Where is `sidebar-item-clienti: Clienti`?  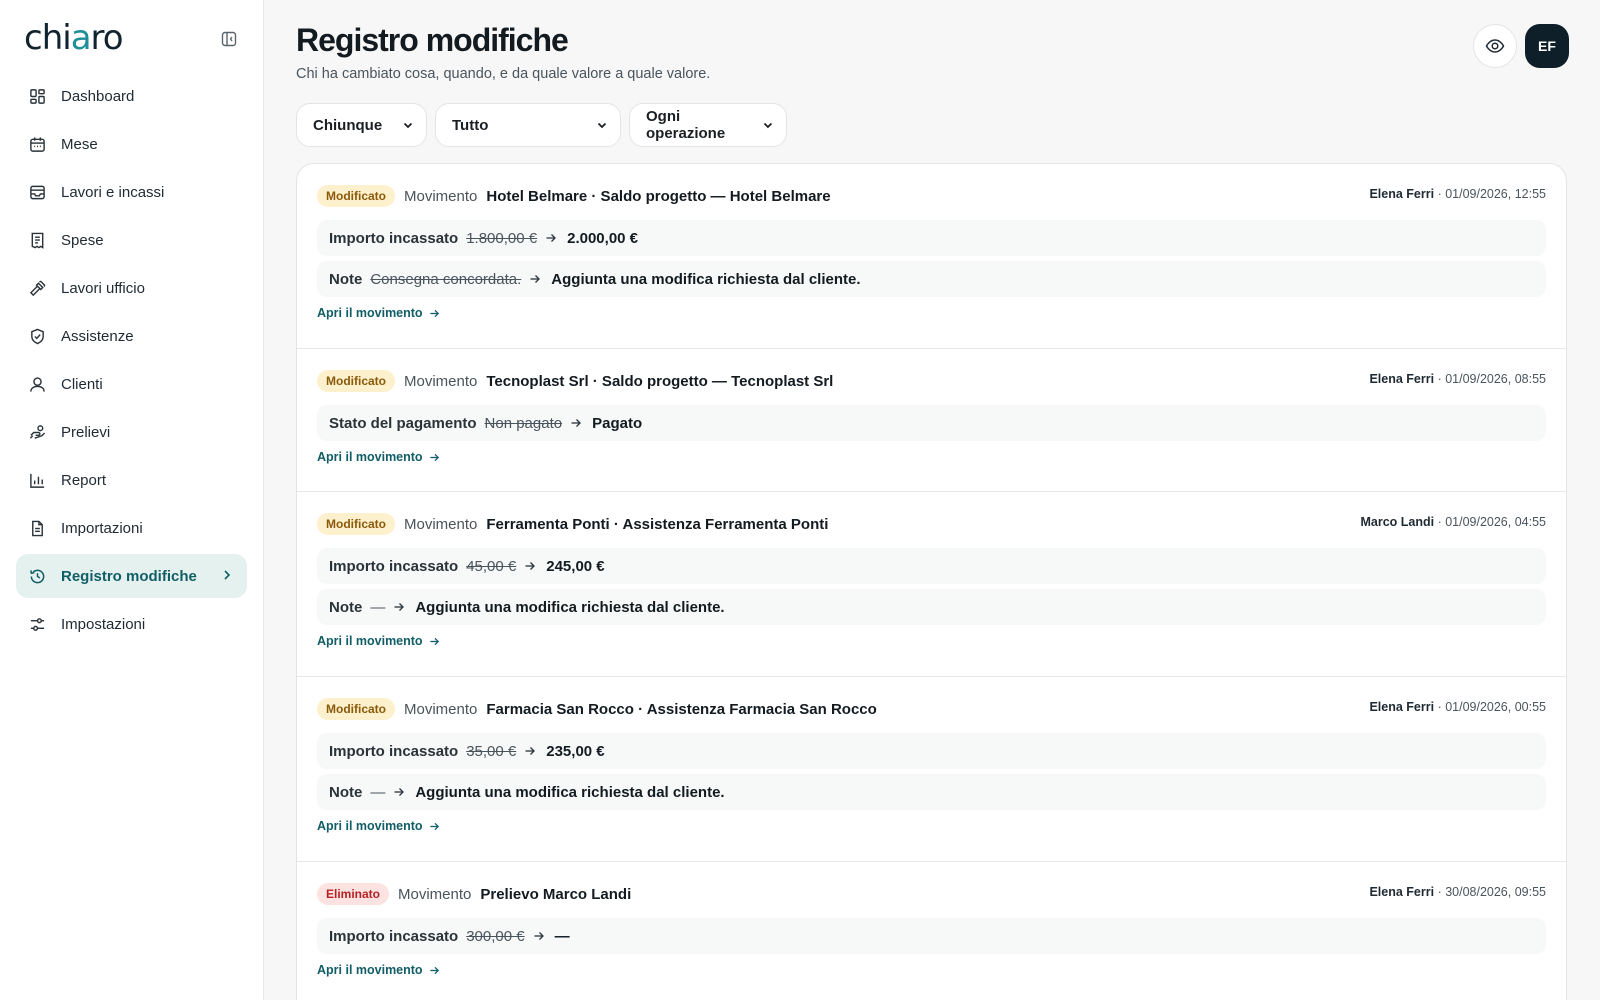
sidebar-item-clienti: Clienti is located at coordinates (131, 384).